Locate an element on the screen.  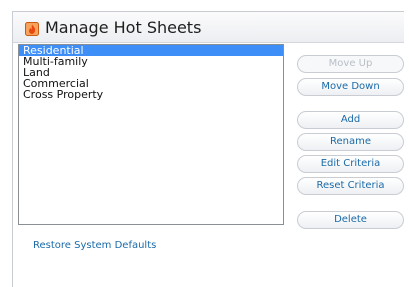
restore-system-defaults-link: Restore System Defaults is located at coordinates (94, 245).